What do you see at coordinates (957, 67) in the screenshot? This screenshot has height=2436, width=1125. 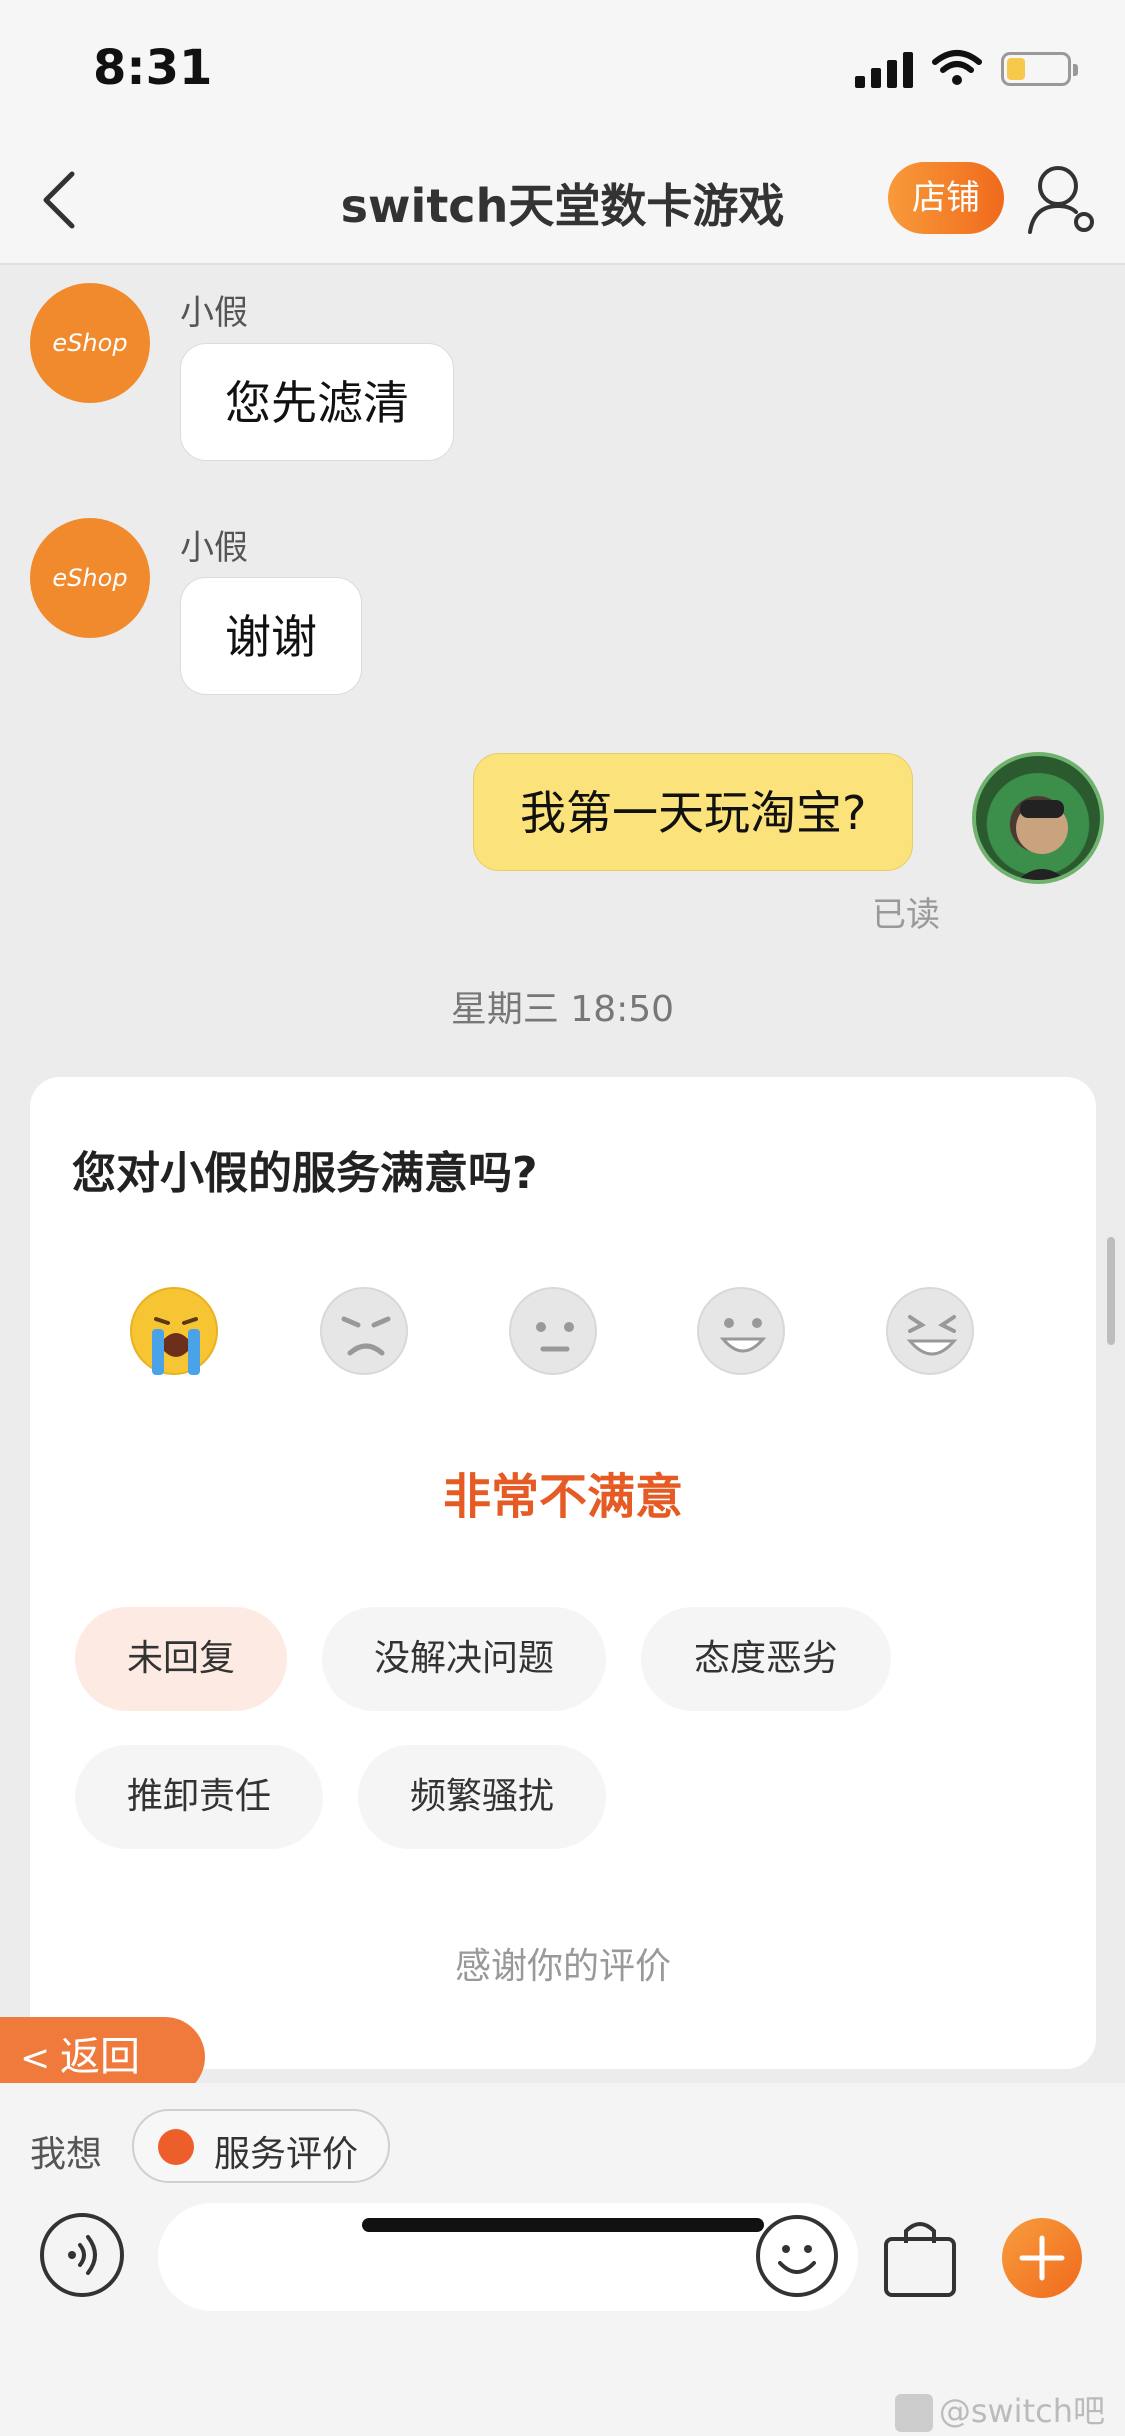 I see `wifi-icon` at bounding box center [957, 67].